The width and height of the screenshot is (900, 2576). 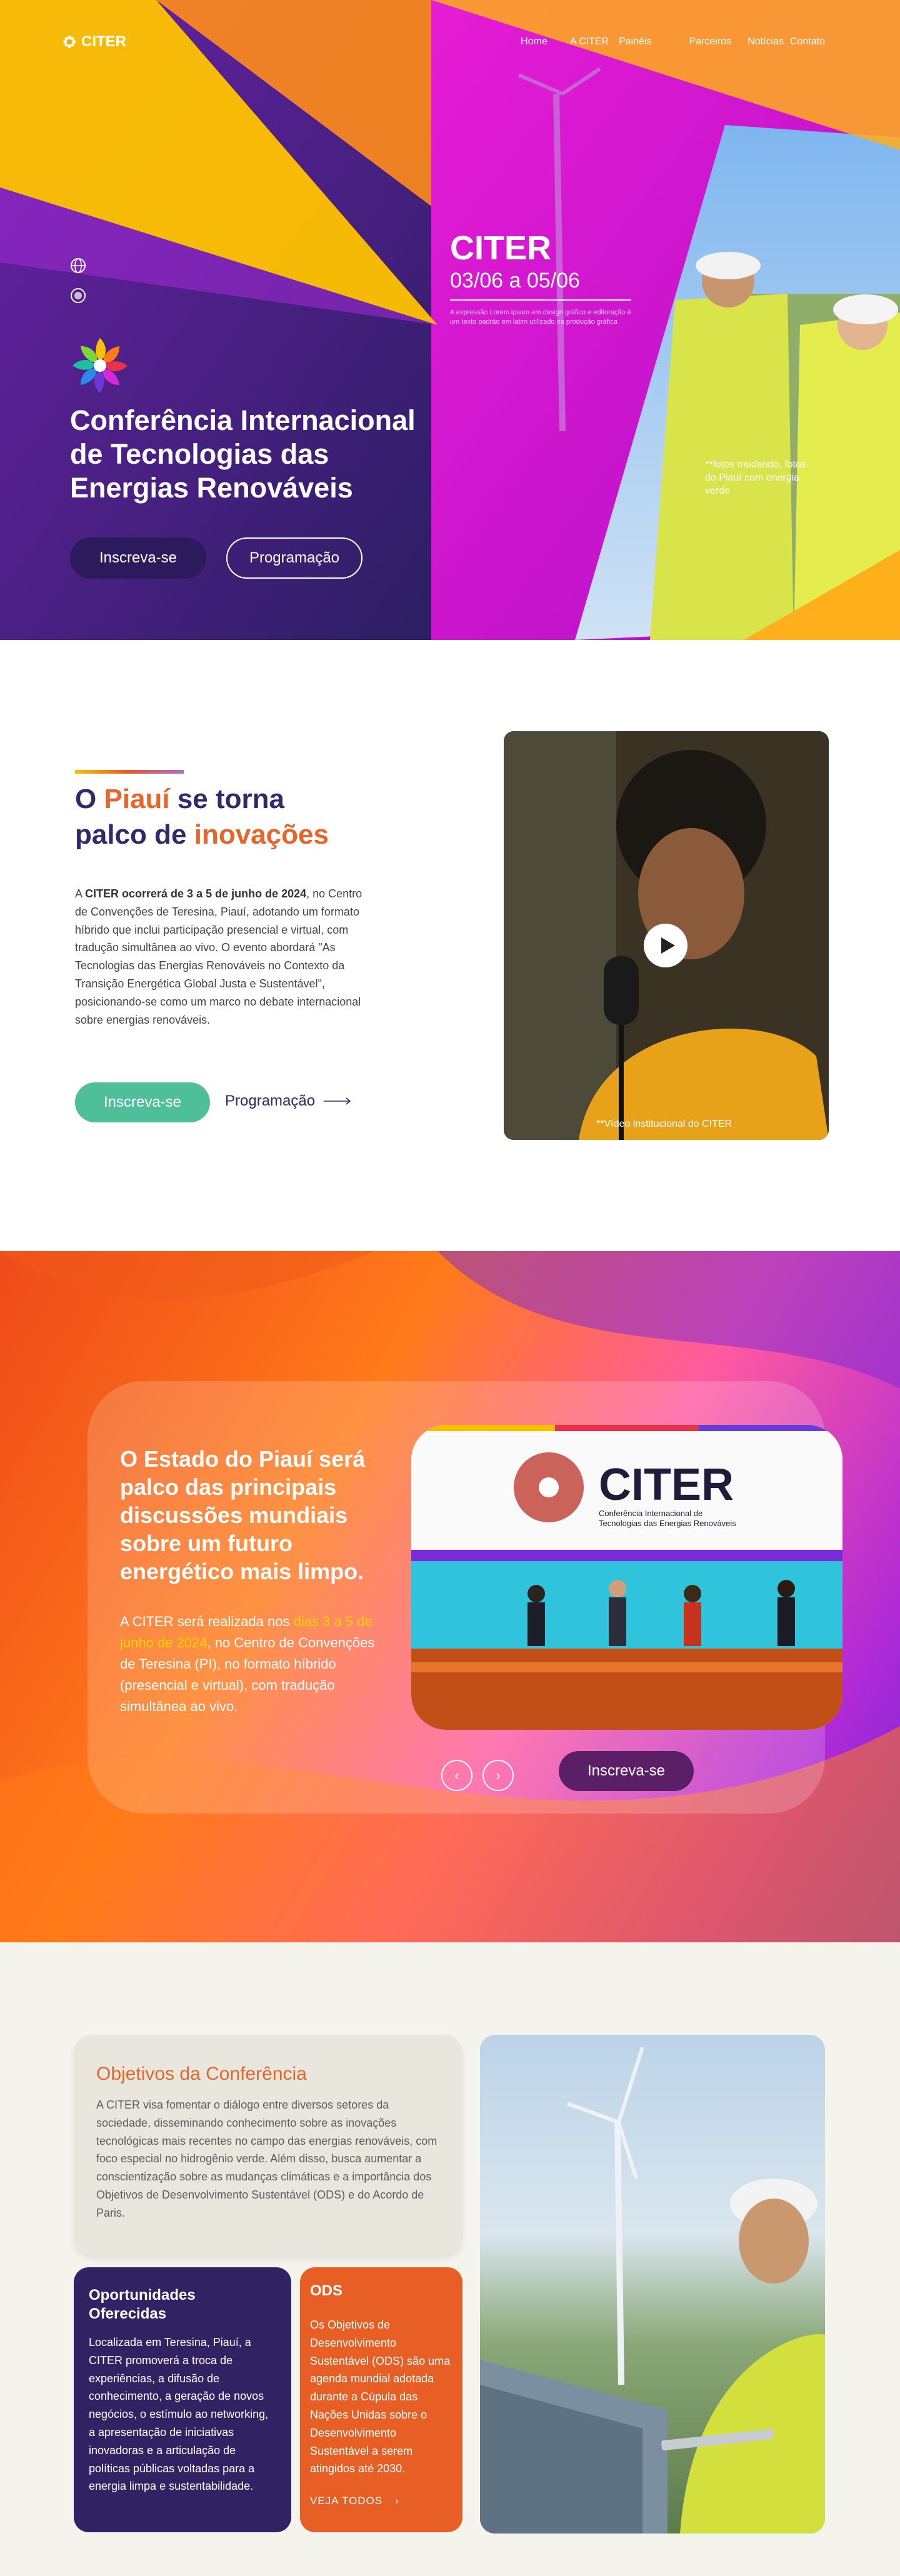 I want to click on logo-text: CITER, so click(x=104, y=41).